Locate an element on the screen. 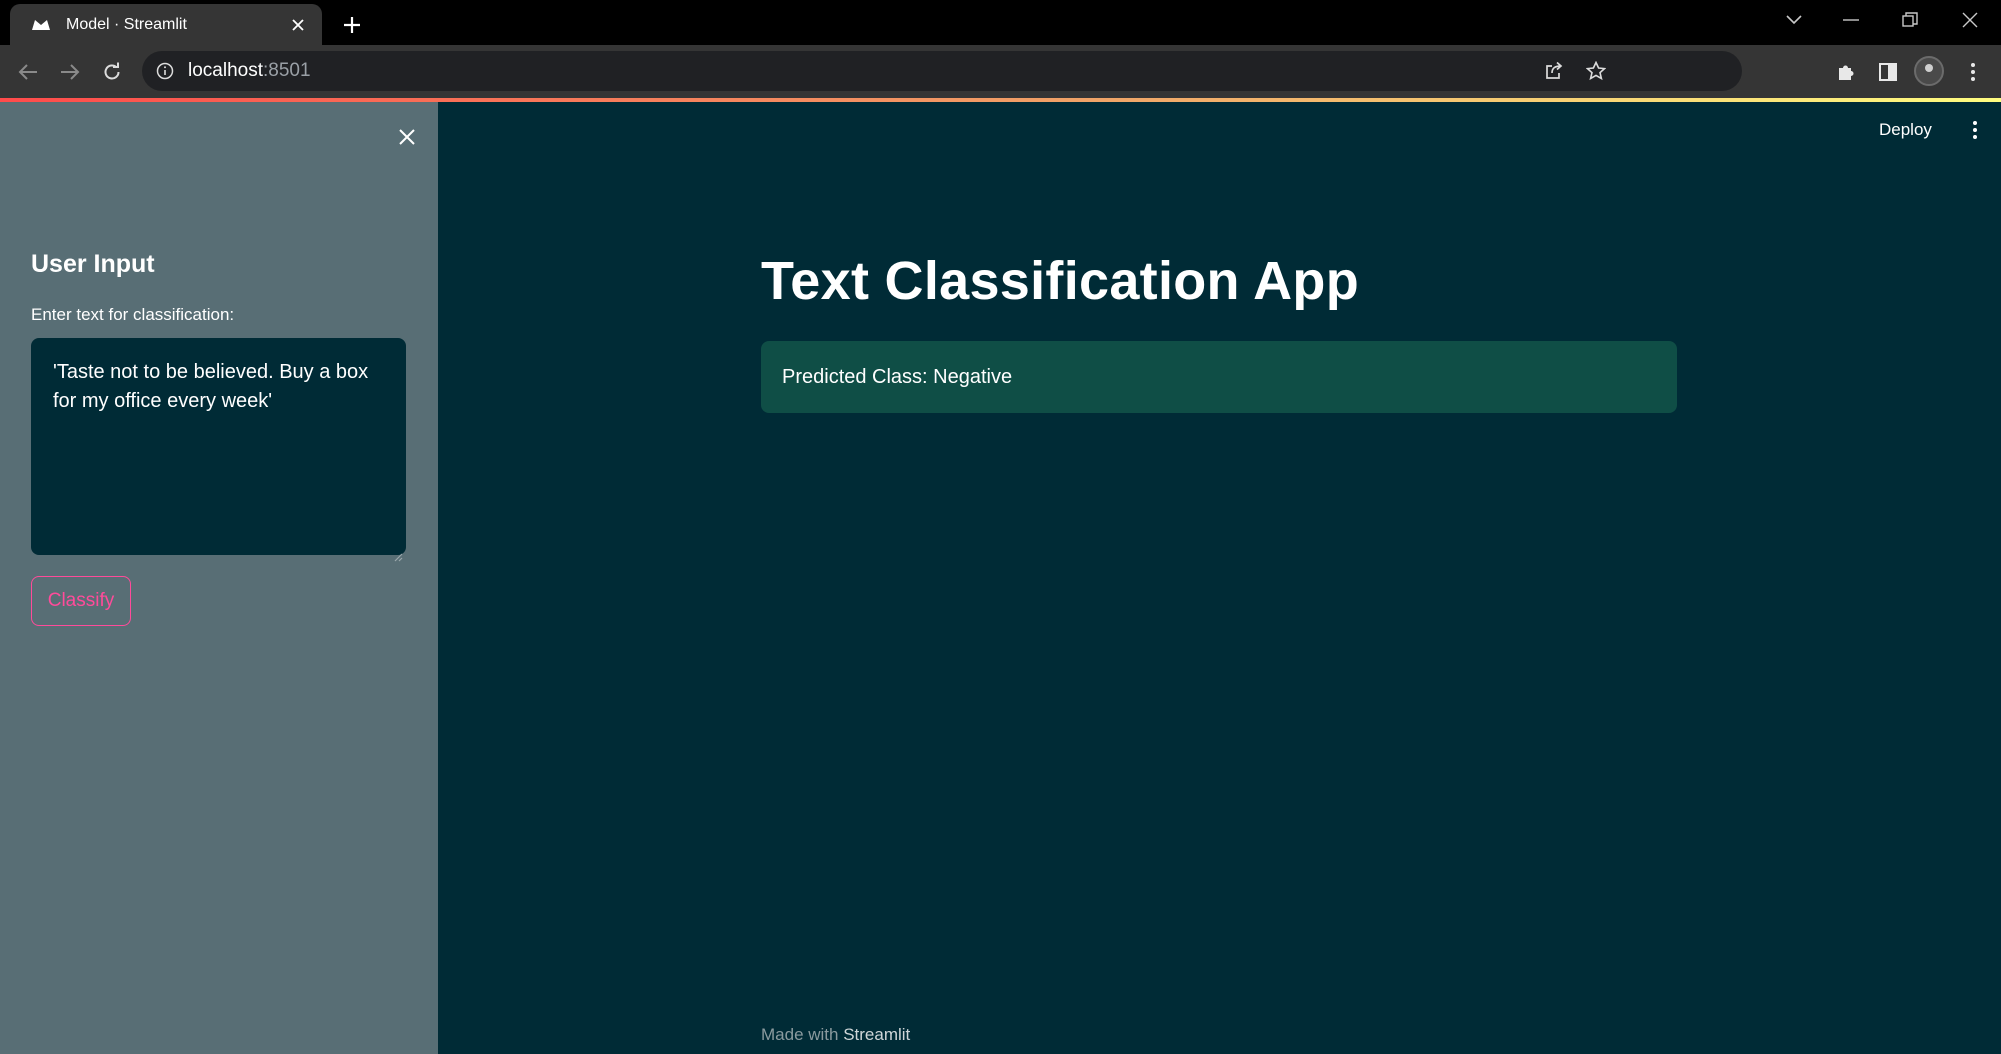  tab-search-chevron-icon is located at coordinates (1794, 20).